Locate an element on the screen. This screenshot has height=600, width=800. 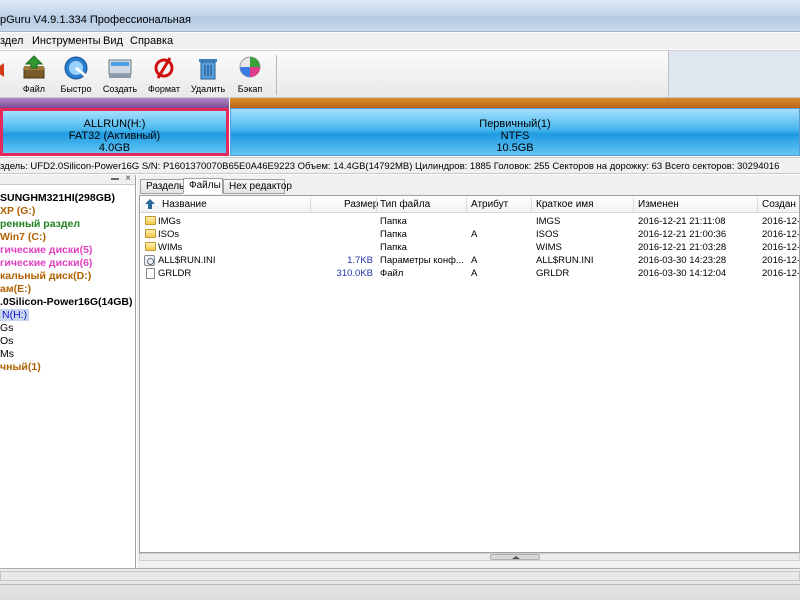
splitter-bar is located at coordinates (469, 557).